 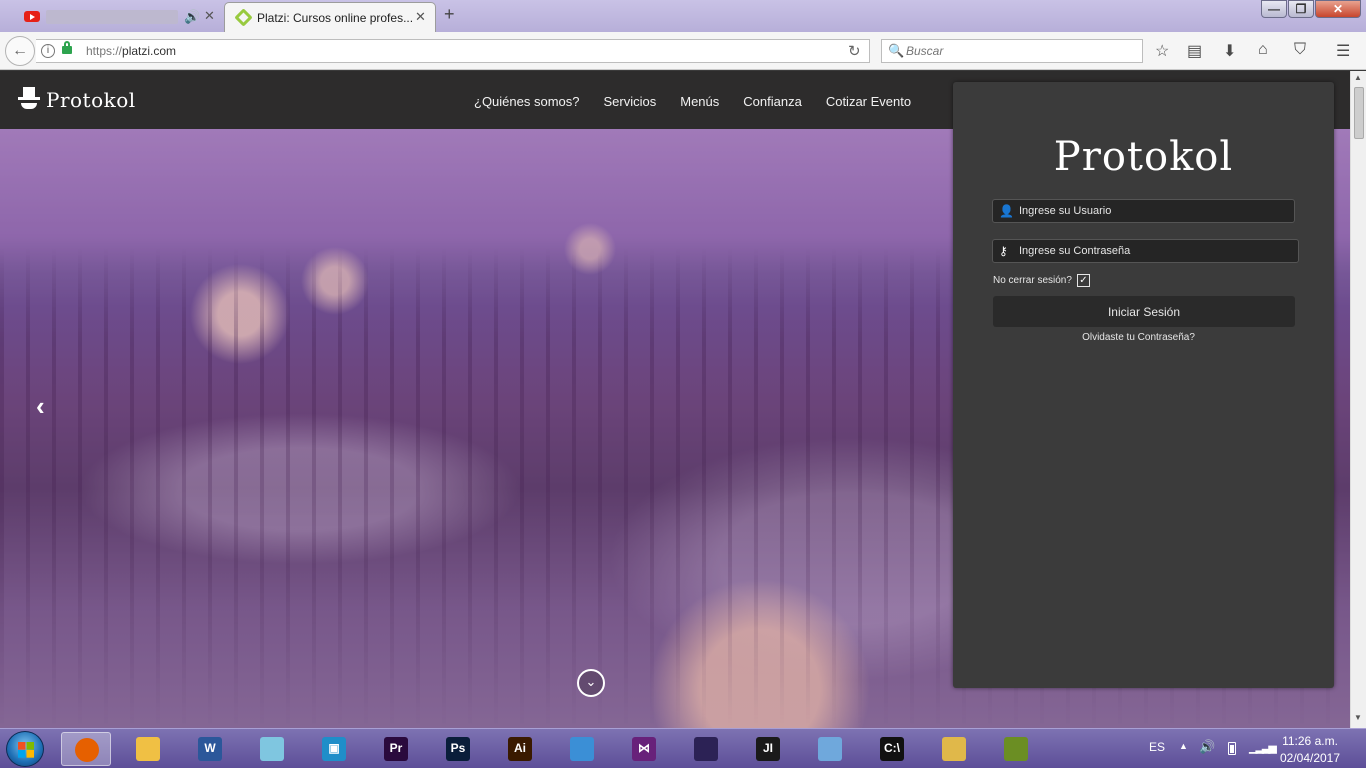 I want to click on tab-title-redacted, so click(x=112, y=17).